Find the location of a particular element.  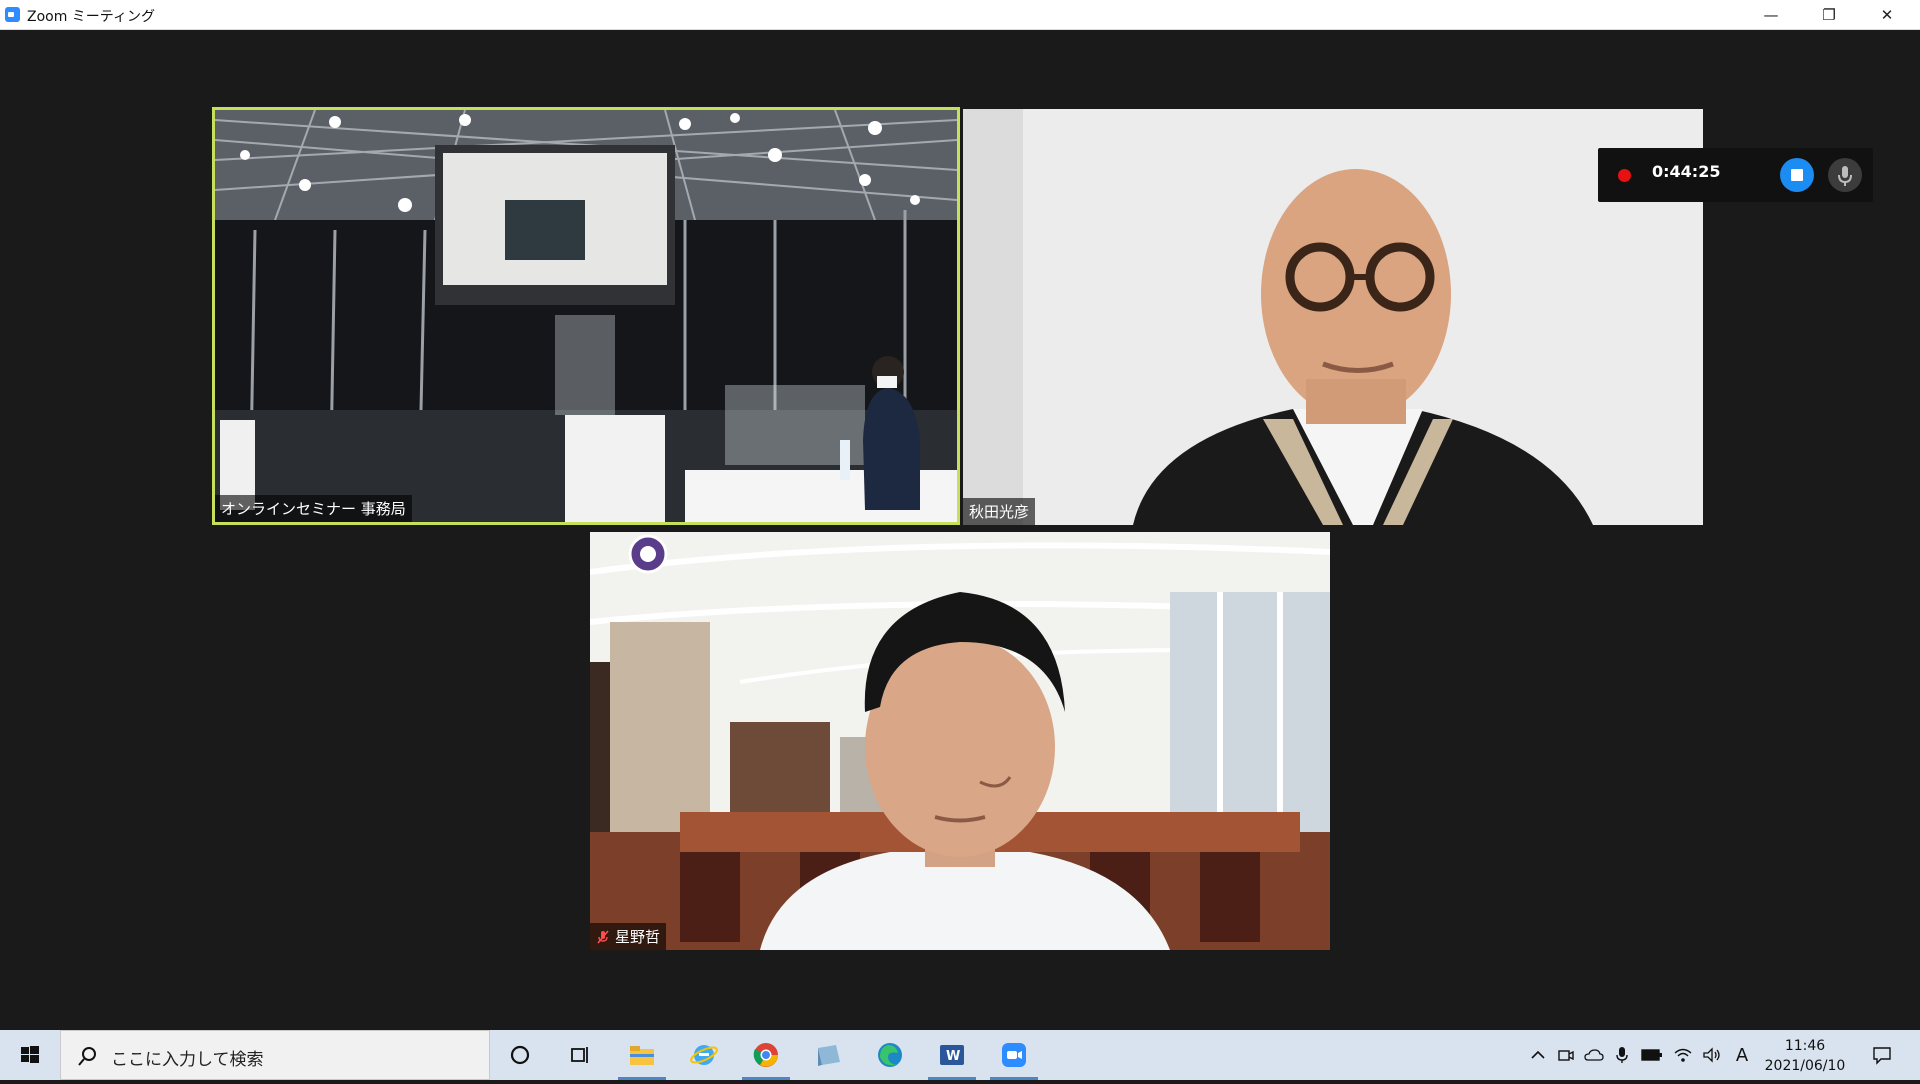

internet-explorer-button is located at coordinates (704, 1055).